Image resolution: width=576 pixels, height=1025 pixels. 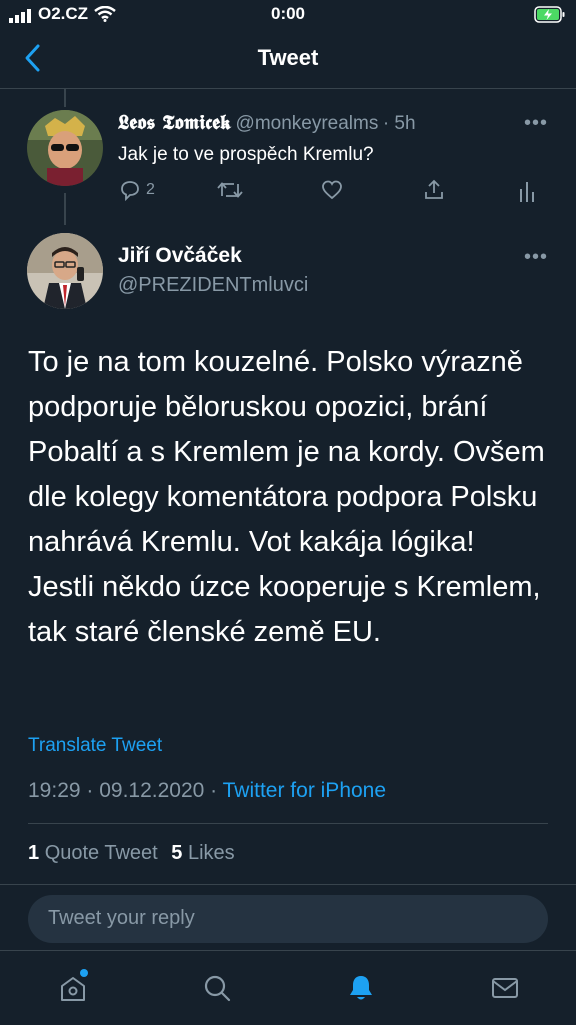 I want to click on quote-tweets-stat: 1 Quote Tweet, so click(x=95, y=853).